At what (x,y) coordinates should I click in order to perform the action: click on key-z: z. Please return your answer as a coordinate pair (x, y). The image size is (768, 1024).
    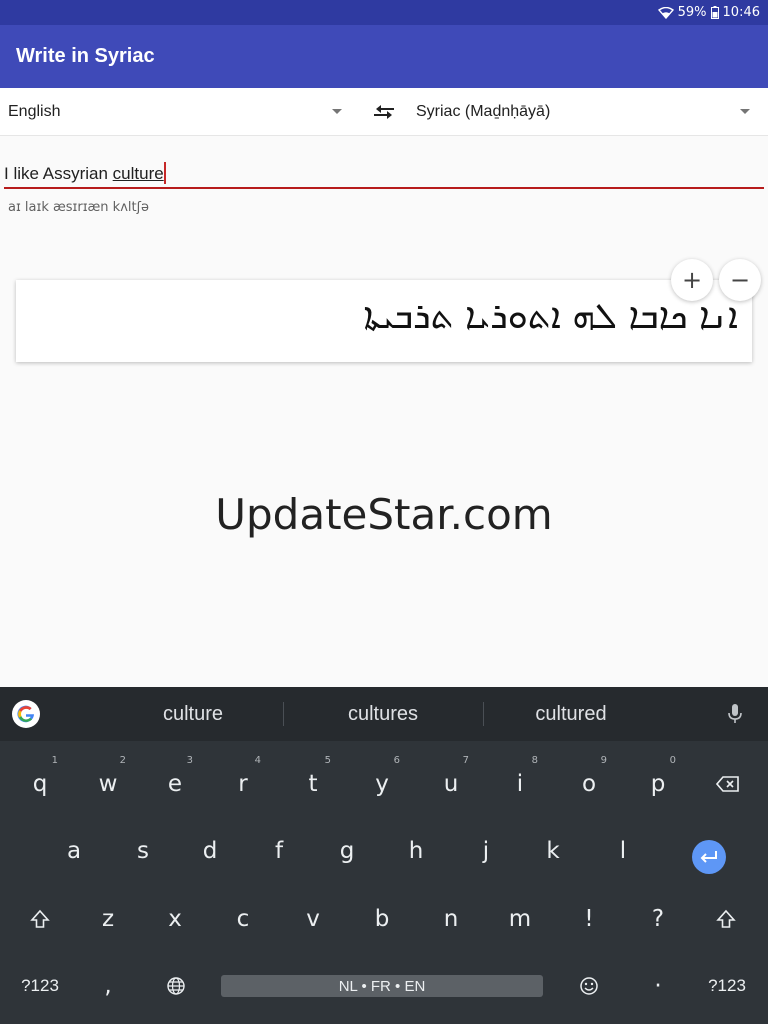
    Looking at the image, I should click on (108, 919).